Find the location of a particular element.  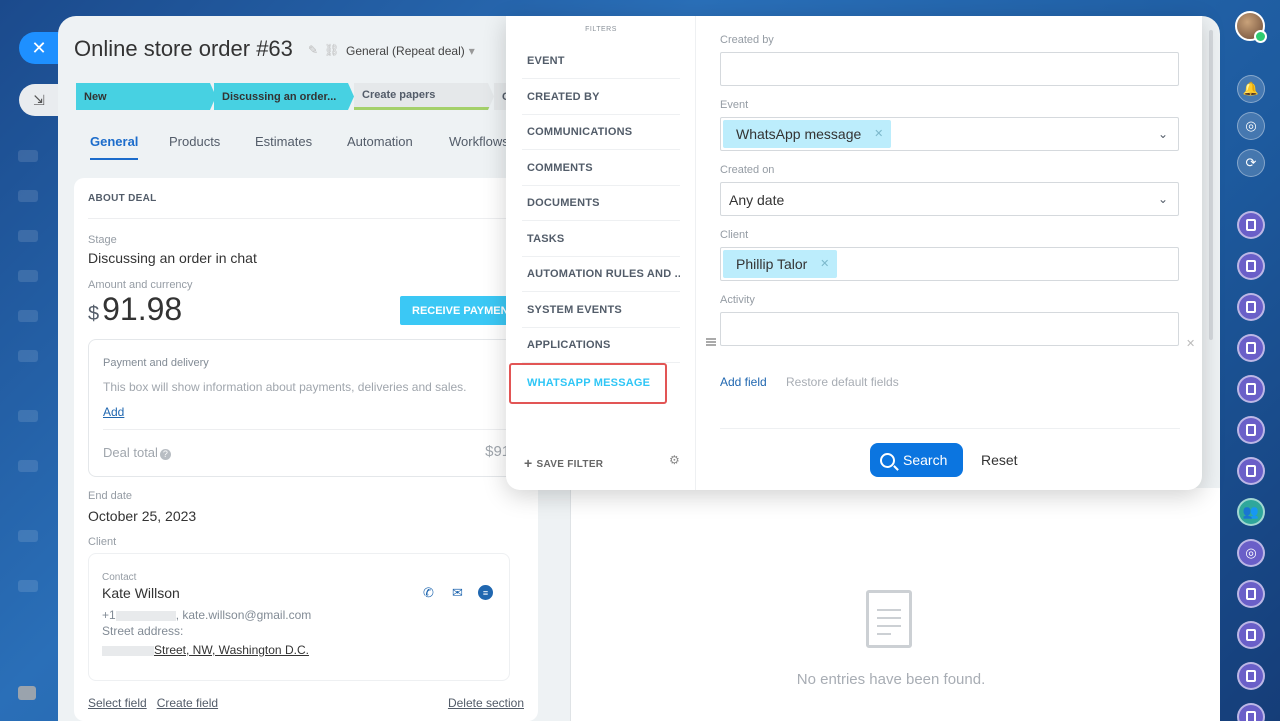

activity-button: ◎ is located at coordinates (1251, 126).